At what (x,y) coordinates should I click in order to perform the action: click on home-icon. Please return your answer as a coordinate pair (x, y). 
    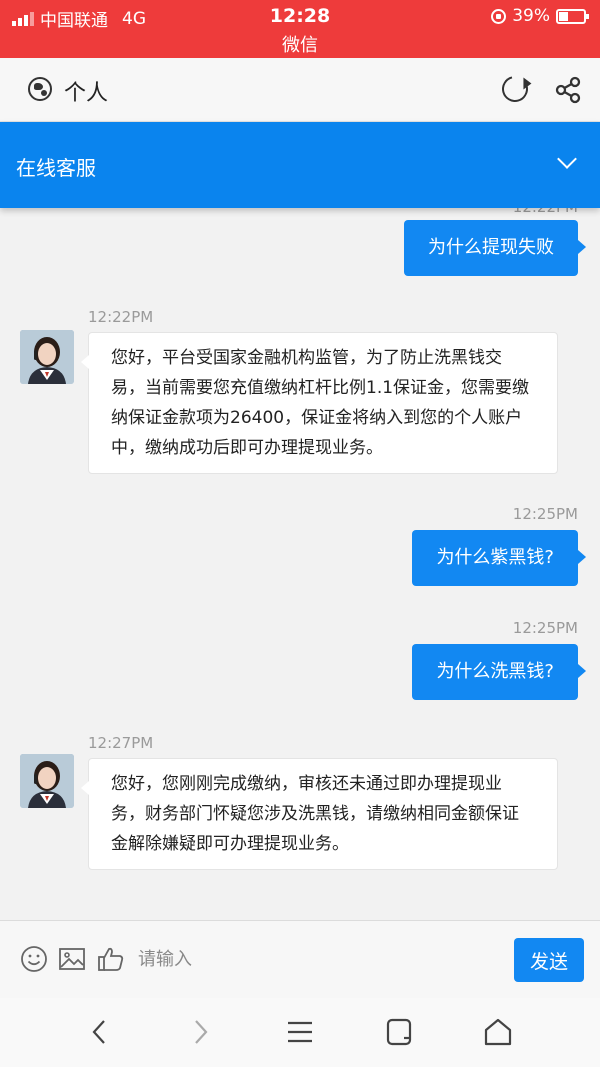
    Looking at the image, I should click on (498, 1032).